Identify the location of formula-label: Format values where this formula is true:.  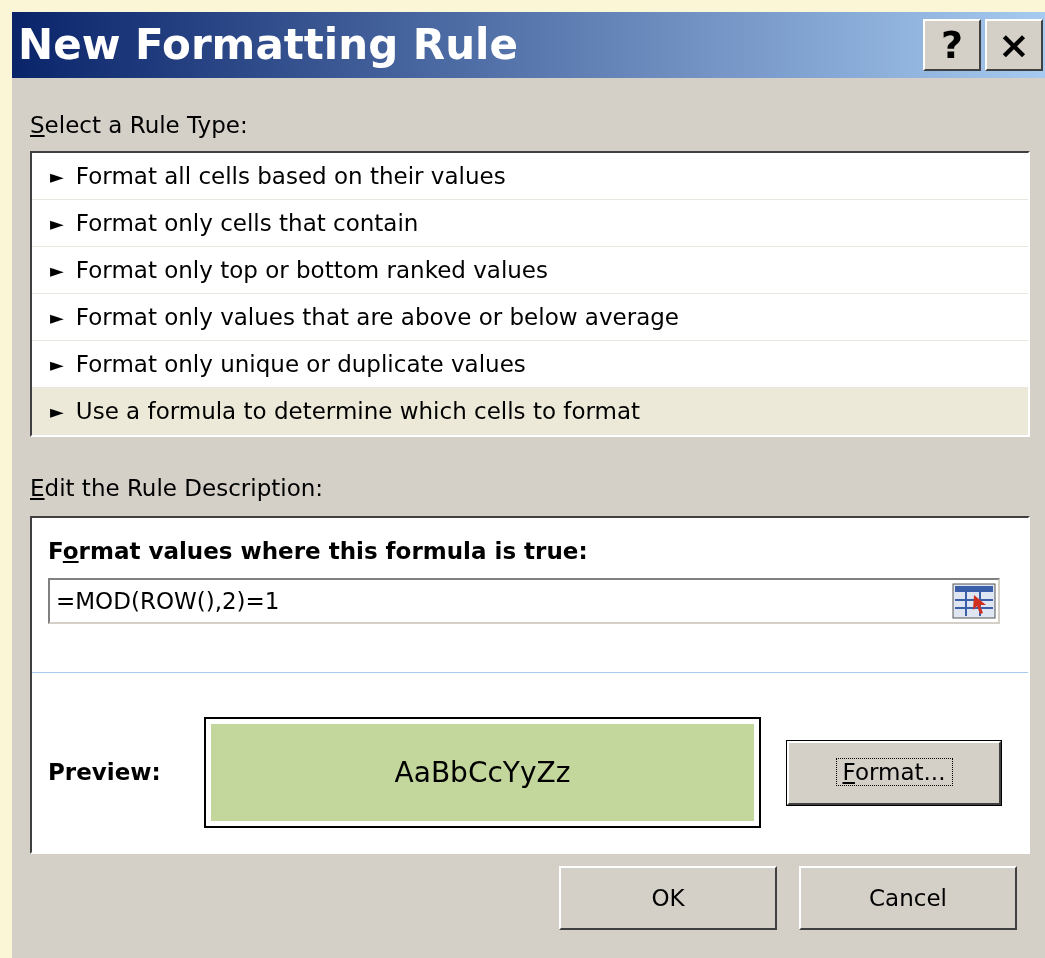
(318, 551).